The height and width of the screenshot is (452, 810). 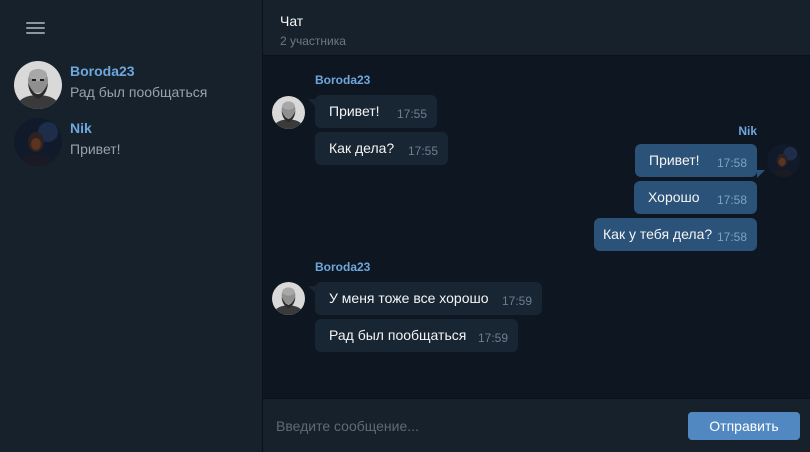 I want to click on message-text: Как дела?, so click(x=362, y=148).